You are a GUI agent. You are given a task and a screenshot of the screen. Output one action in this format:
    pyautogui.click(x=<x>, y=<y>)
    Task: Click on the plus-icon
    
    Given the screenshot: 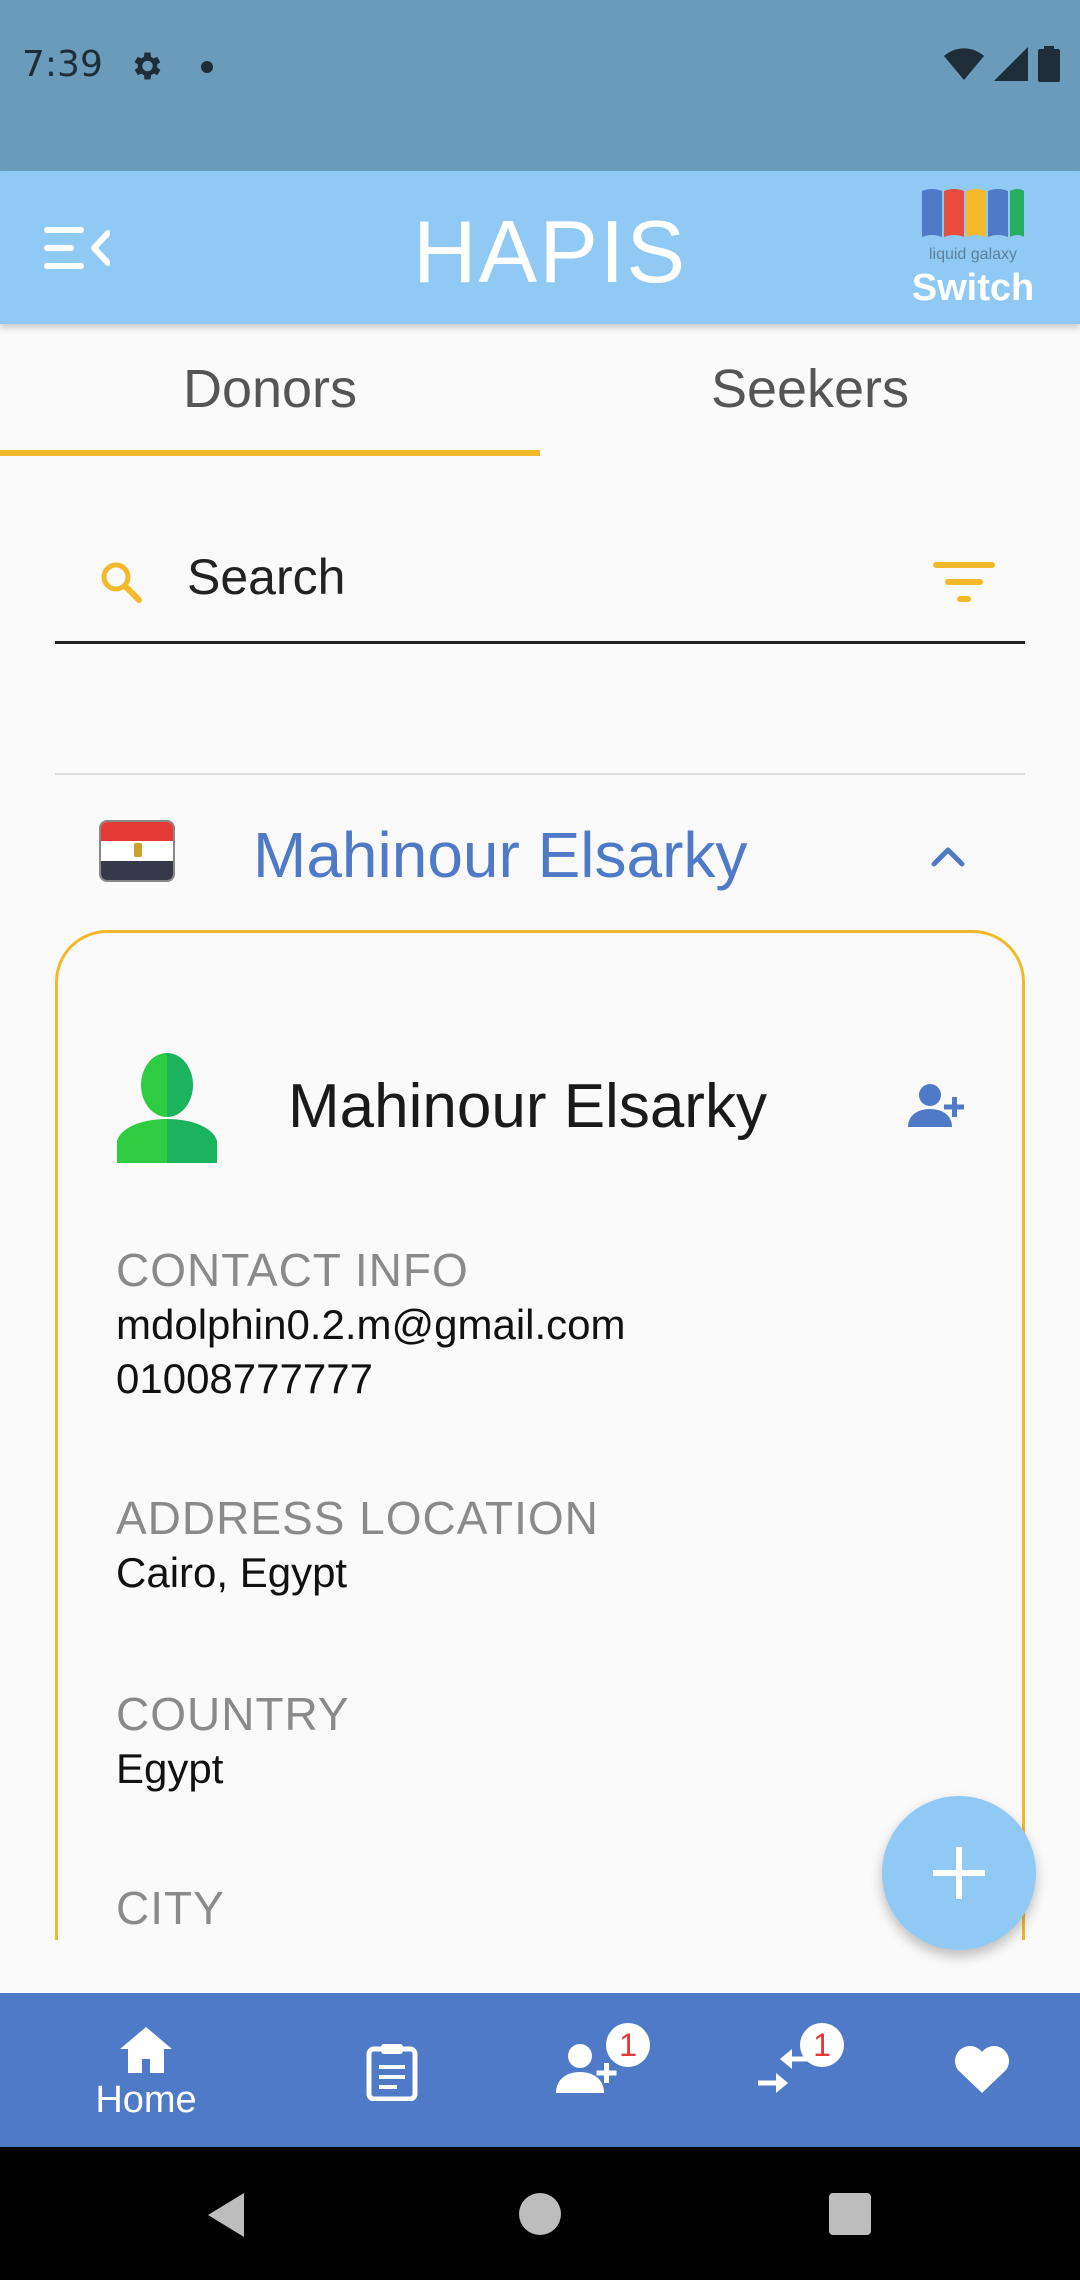 What is the action you would take?
    pyautogui.click(x=959, y=1873)
    